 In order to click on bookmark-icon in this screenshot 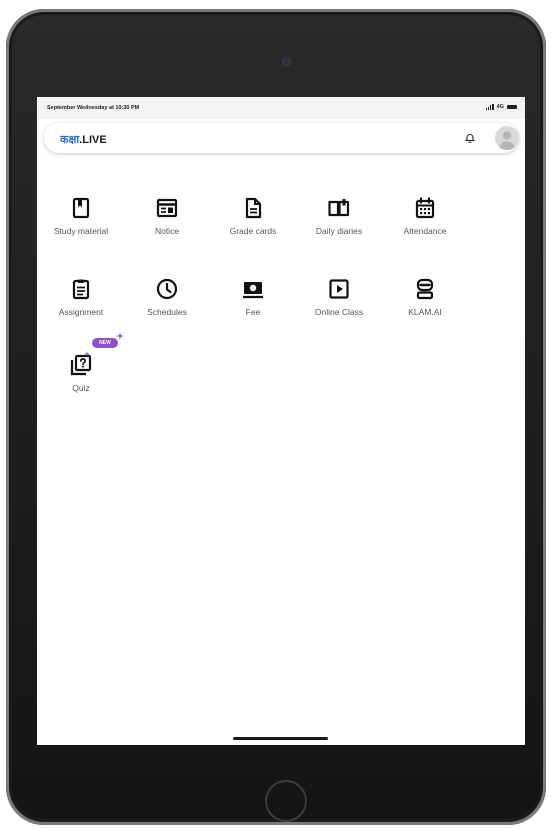, I will do `click(81, 208)`.